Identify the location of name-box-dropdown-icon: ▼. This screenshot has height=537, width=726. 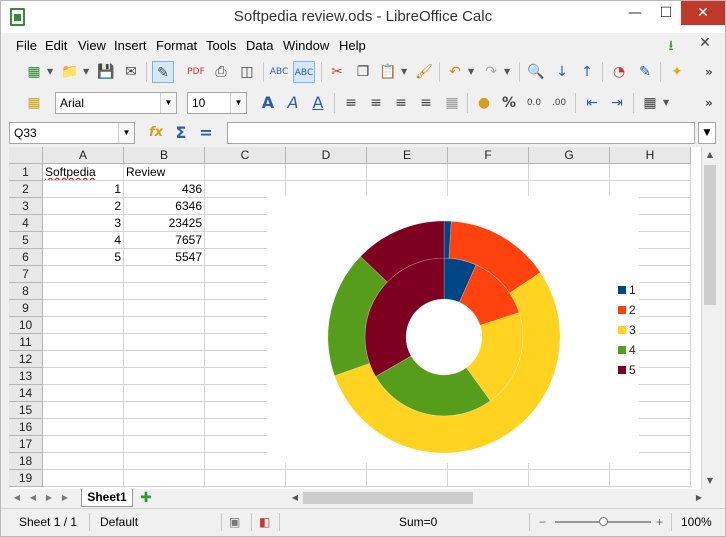
(126, 133).